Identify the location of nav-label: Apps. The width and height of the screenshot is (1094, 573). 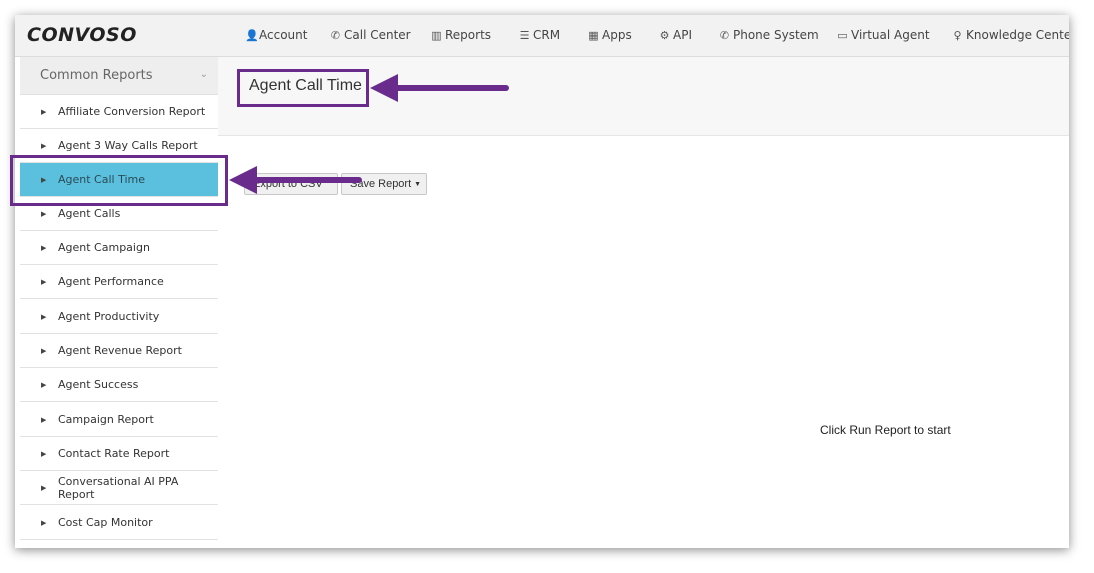
(617, 35).